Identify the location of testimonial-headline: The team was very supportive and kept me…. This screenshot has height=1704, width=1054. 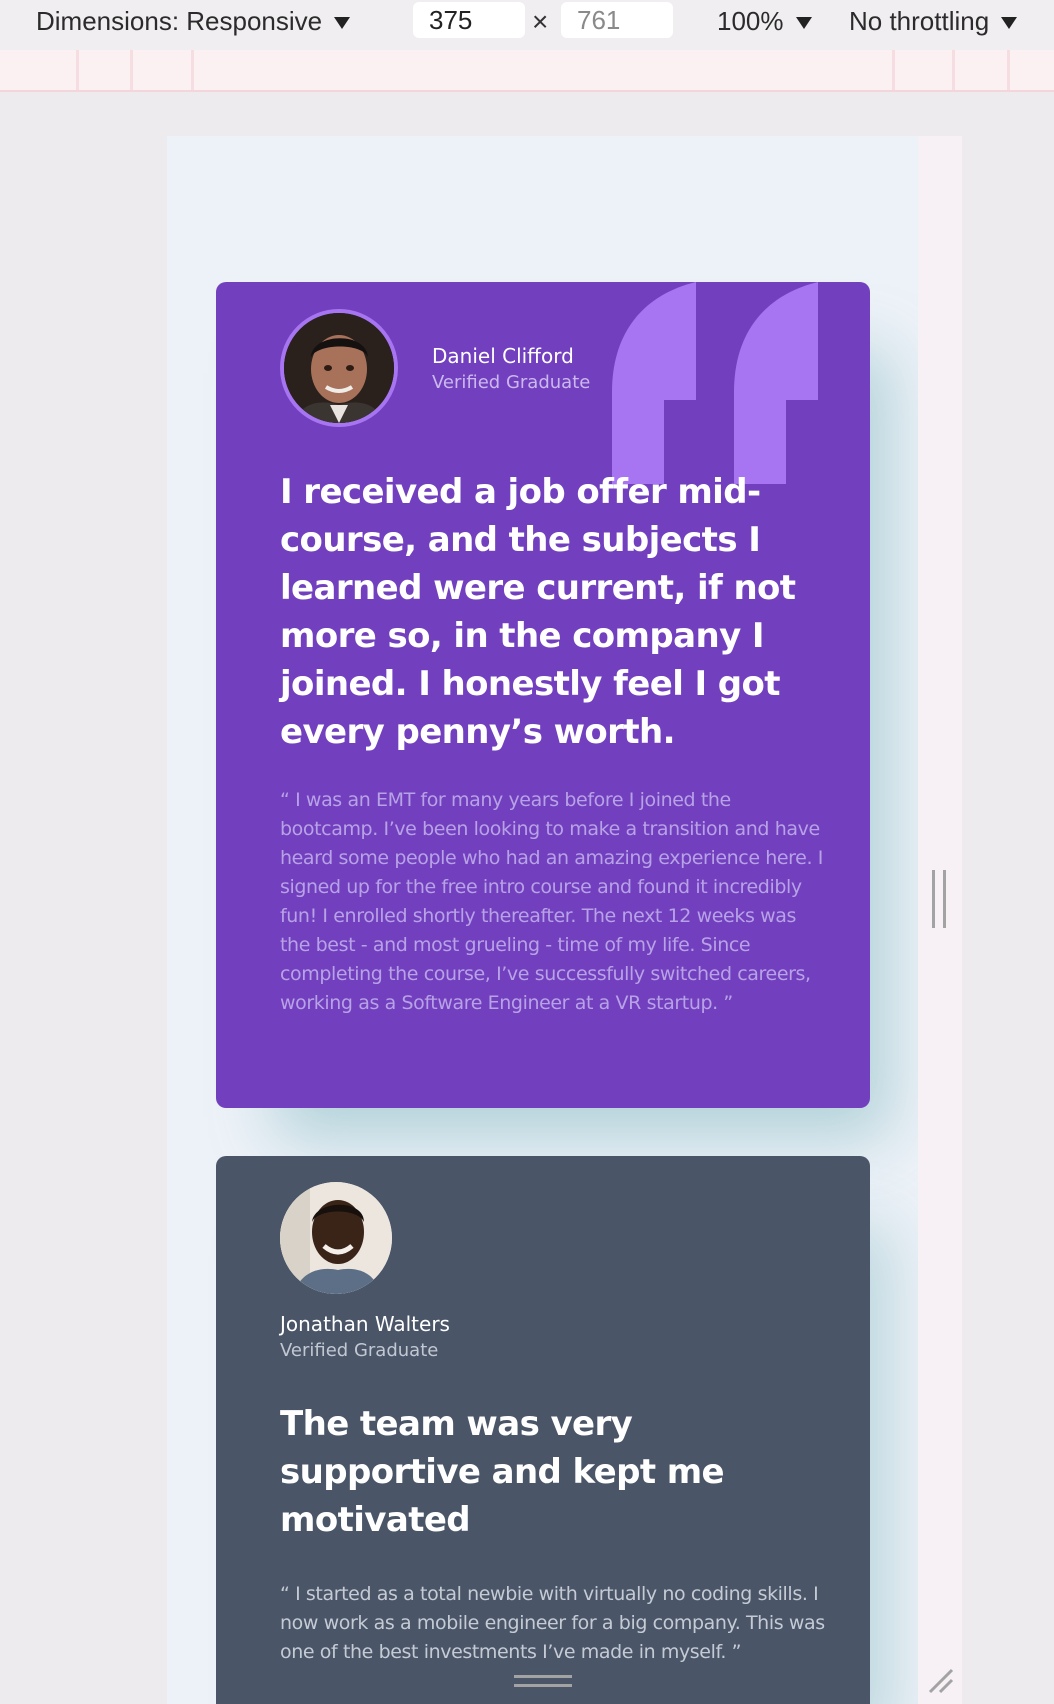
(502, 1472).